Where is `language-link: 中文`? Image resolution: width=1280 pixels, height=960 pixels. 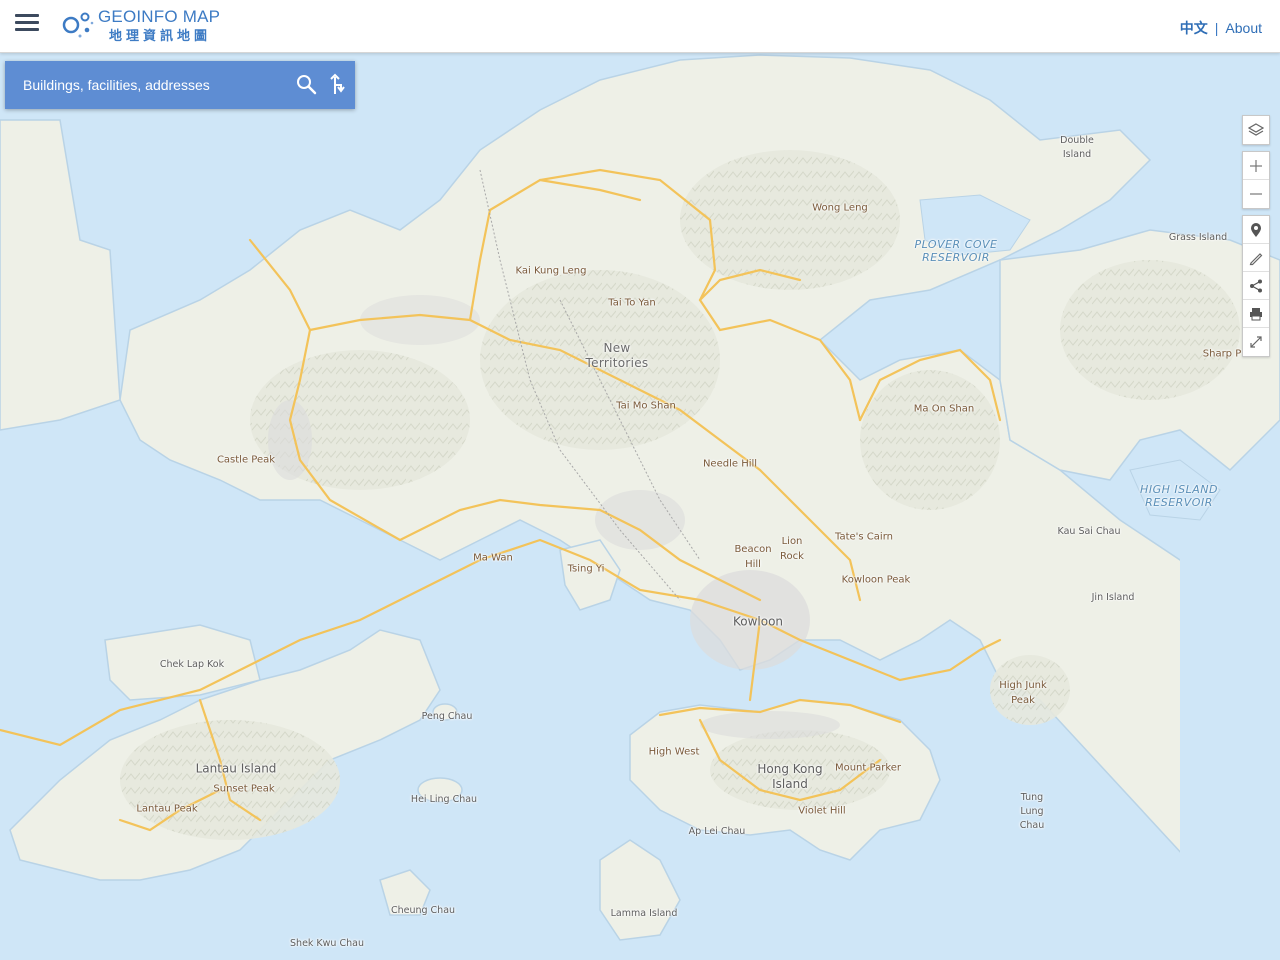 language-link: 中文 is located at coordinates (1194, 28).